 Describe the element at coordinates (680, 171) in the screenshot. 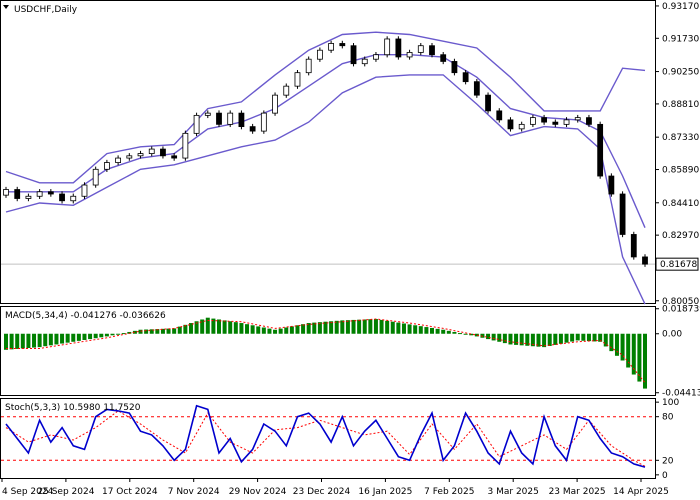

I see `price-tick-label: 0.85890` at that location.